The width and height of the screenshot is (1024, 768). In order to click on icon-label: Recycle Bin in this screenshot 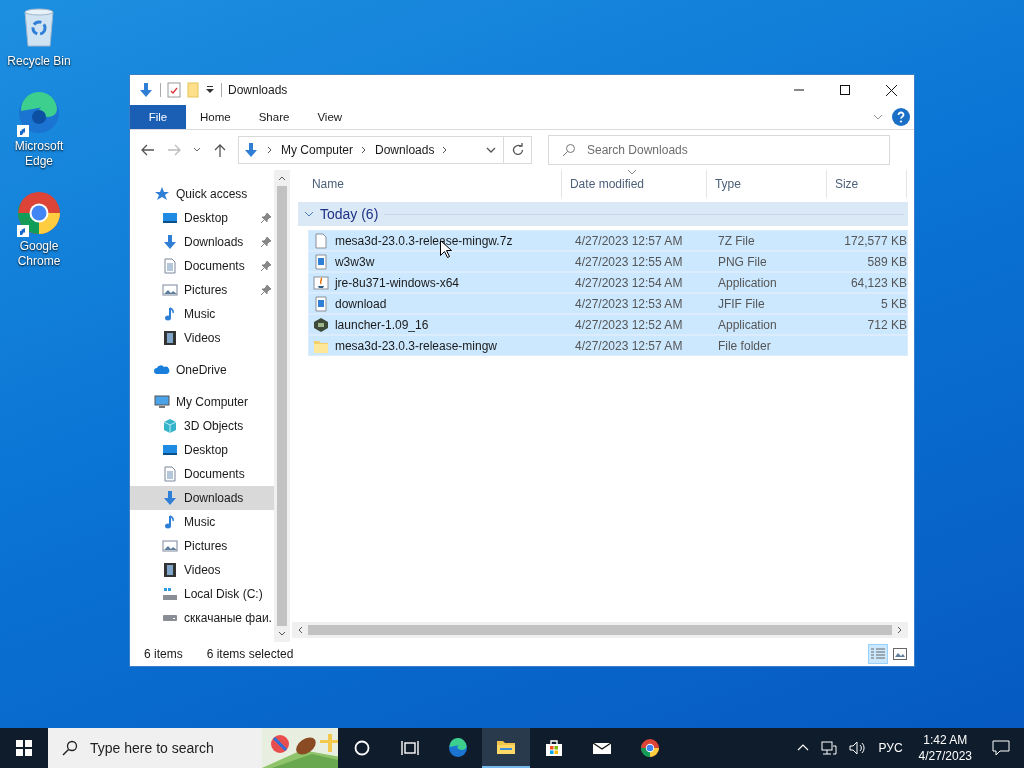, I will do `click(39, 61)`.